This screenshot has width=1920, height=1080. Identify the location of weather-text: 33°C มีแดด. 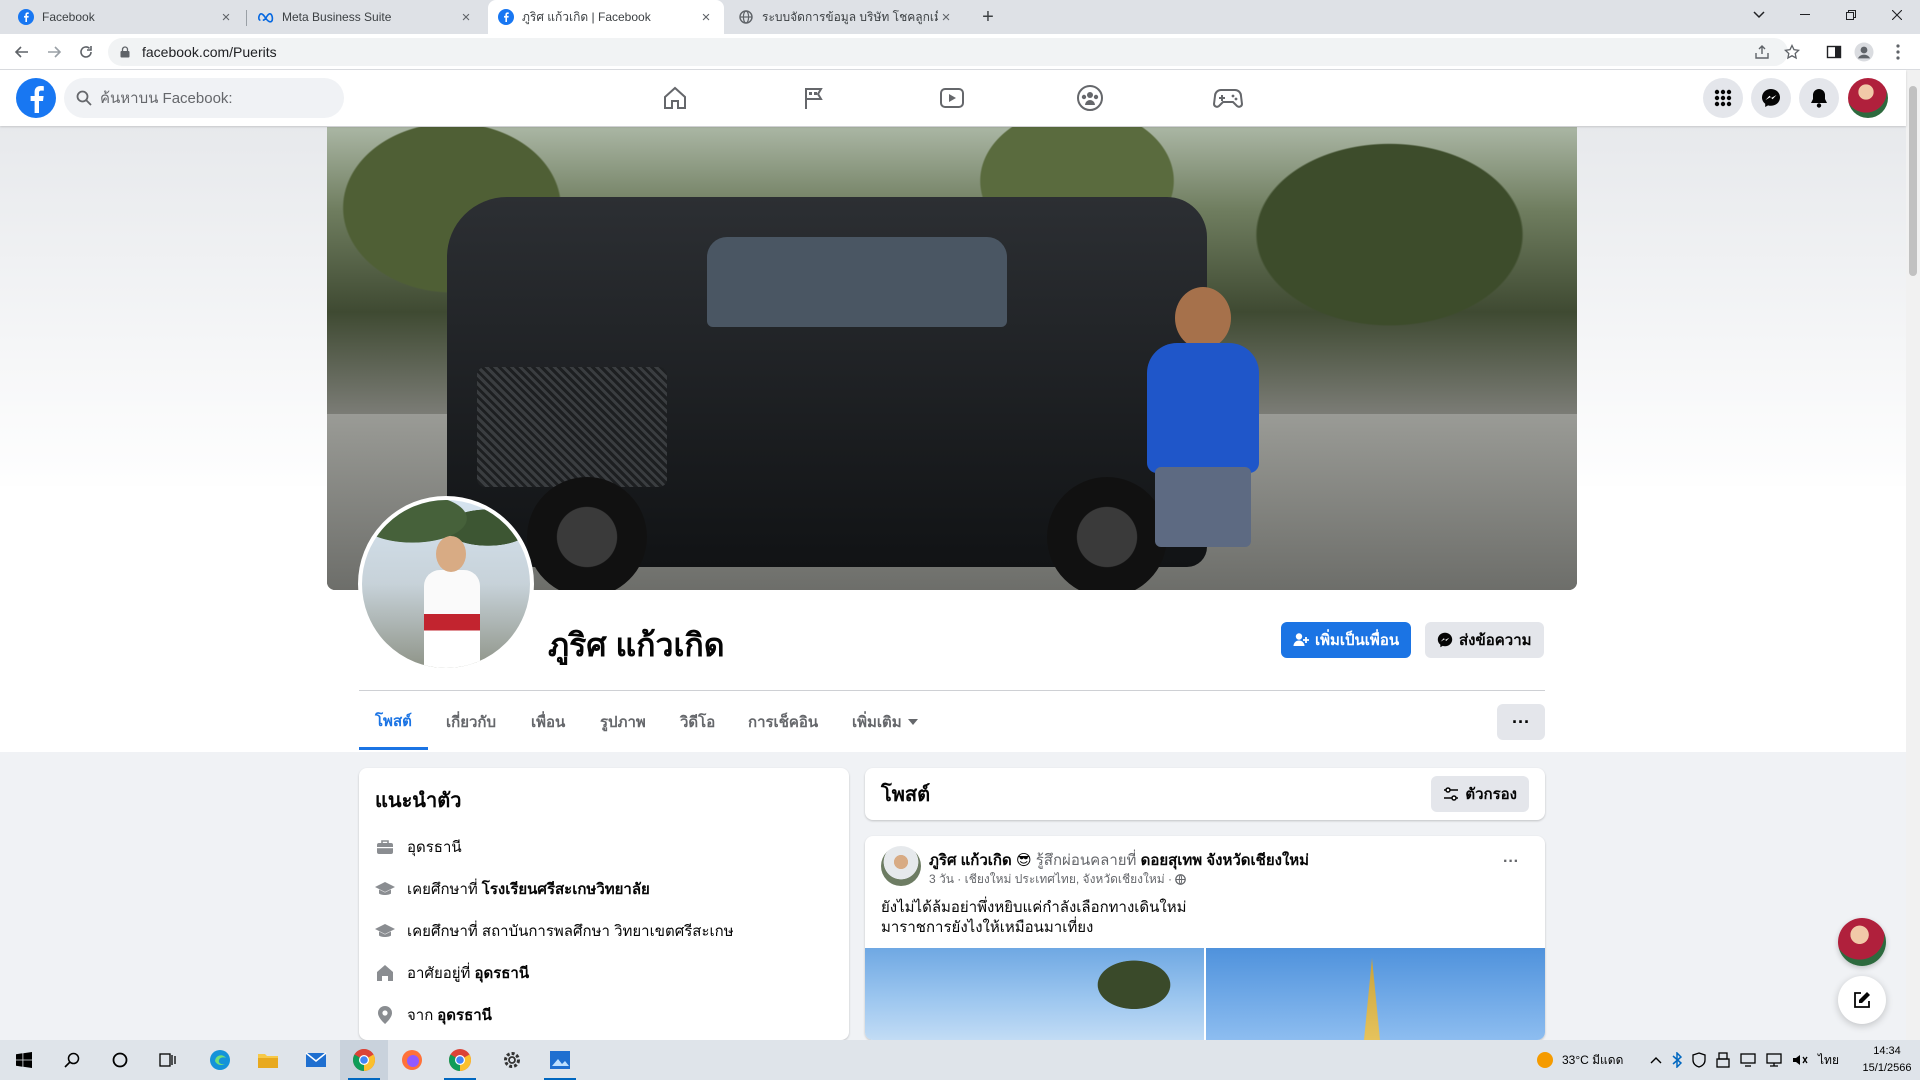
(1593, 1059).